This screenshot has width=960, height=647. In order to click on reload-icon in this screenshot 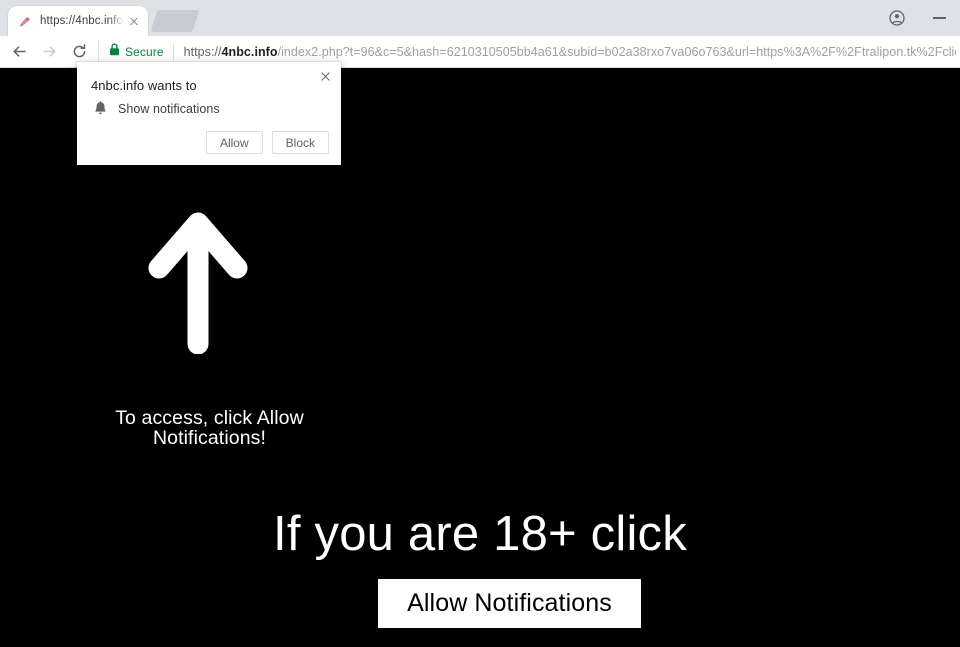, I will do `click(79, 51)`.